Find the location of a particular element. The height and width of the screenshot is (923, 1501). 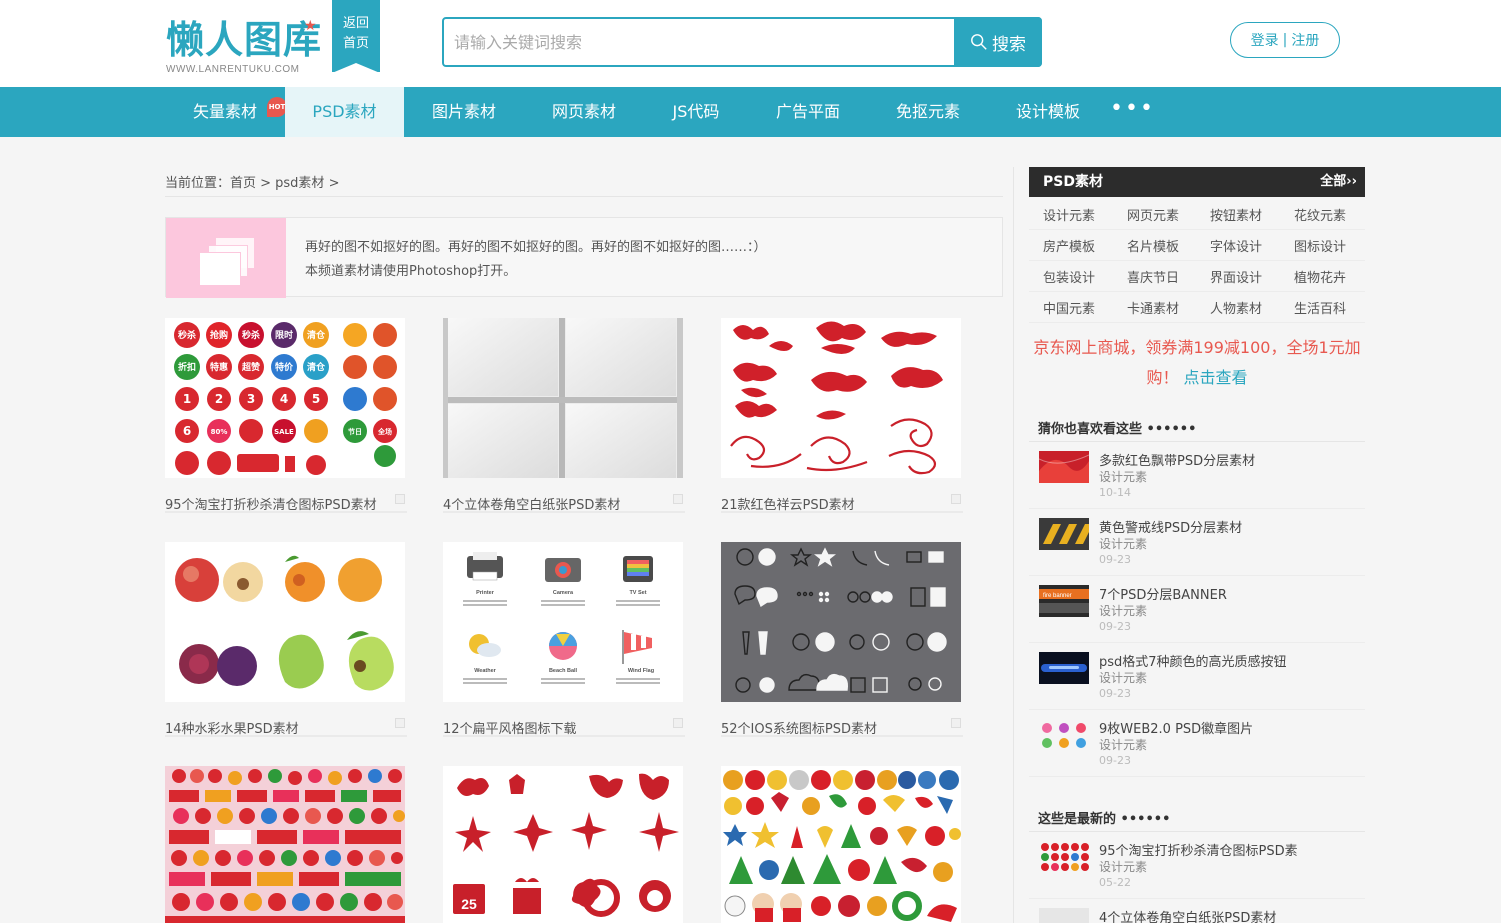

tag-link: 卡通素材 is located at coordinates (1153, 307).